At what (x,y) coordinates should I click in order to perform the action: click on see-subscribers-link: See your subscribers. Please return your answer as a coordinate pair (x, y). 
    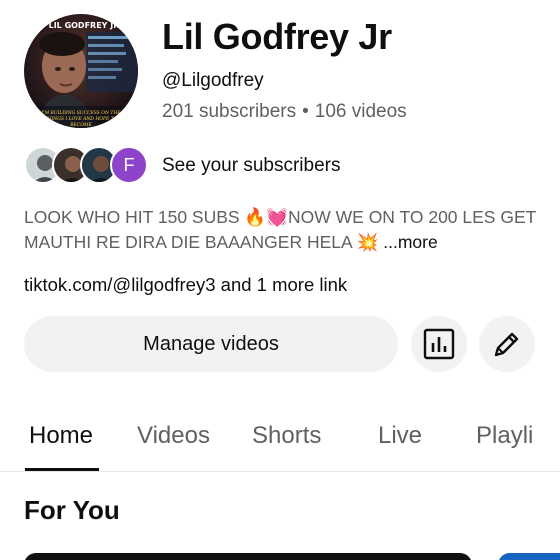
    Looking at the image, I should click on (251, 166).